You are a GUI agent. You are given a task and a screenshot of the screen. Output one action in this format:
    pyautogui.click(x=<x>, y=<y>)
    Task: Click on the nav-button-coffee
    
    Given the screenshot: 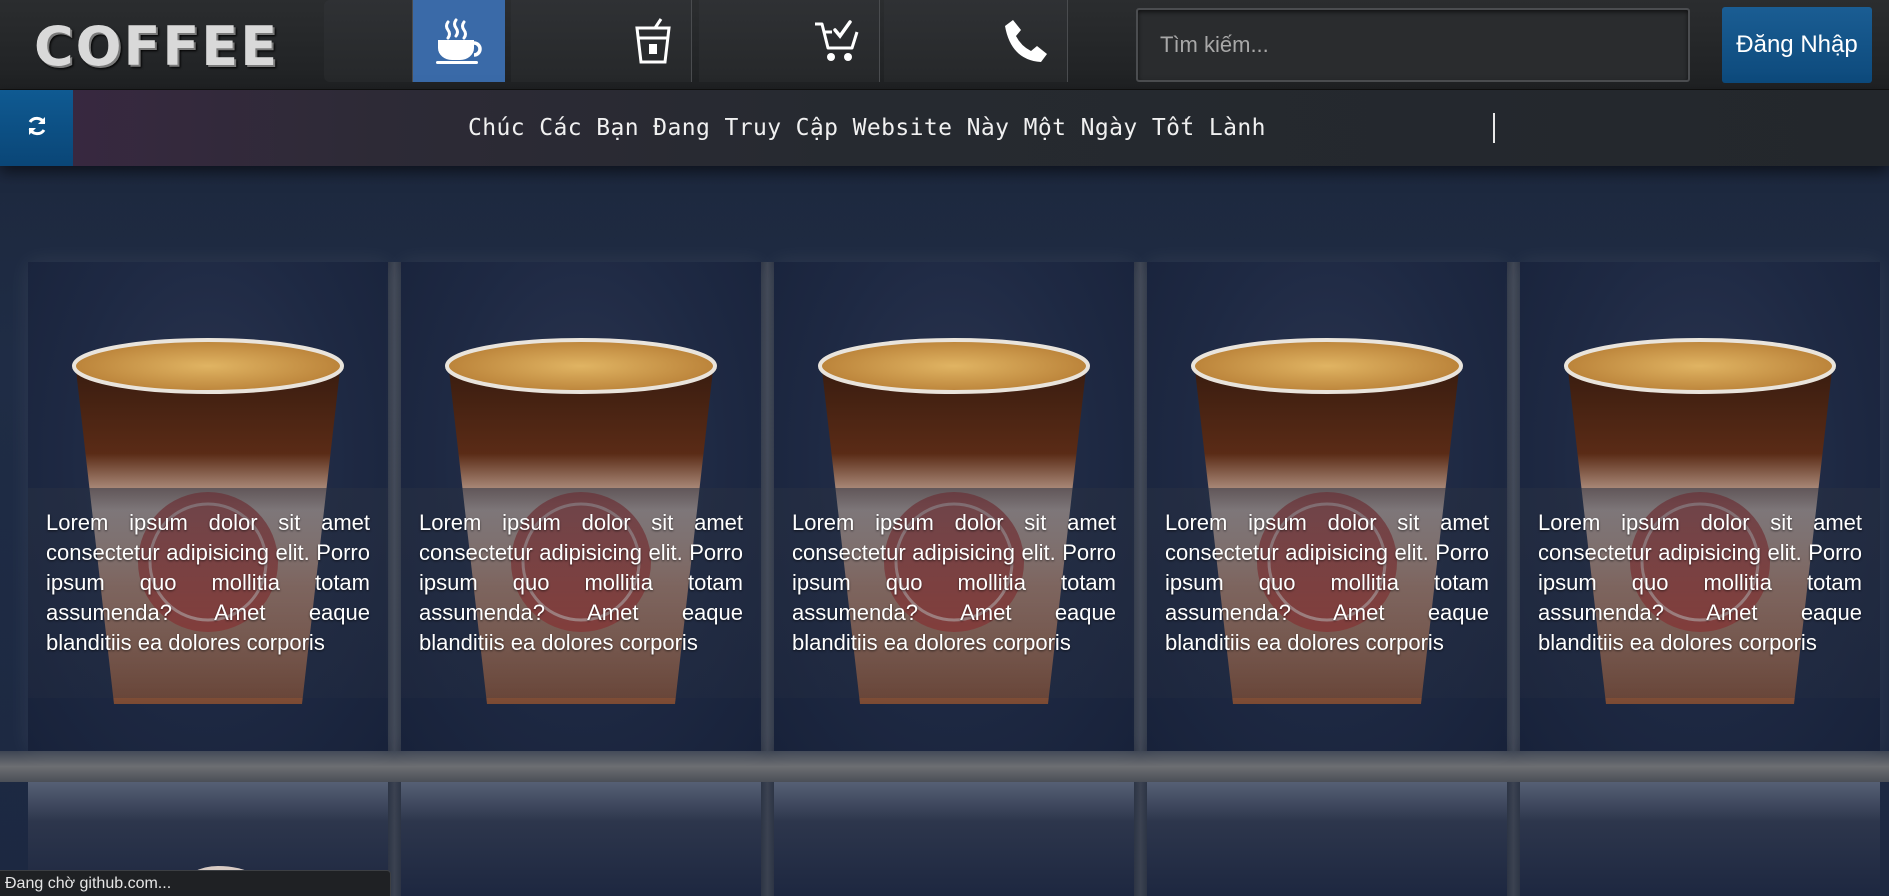 What is the action you would take?
    pyautogui.click(x=459, y=41)
    